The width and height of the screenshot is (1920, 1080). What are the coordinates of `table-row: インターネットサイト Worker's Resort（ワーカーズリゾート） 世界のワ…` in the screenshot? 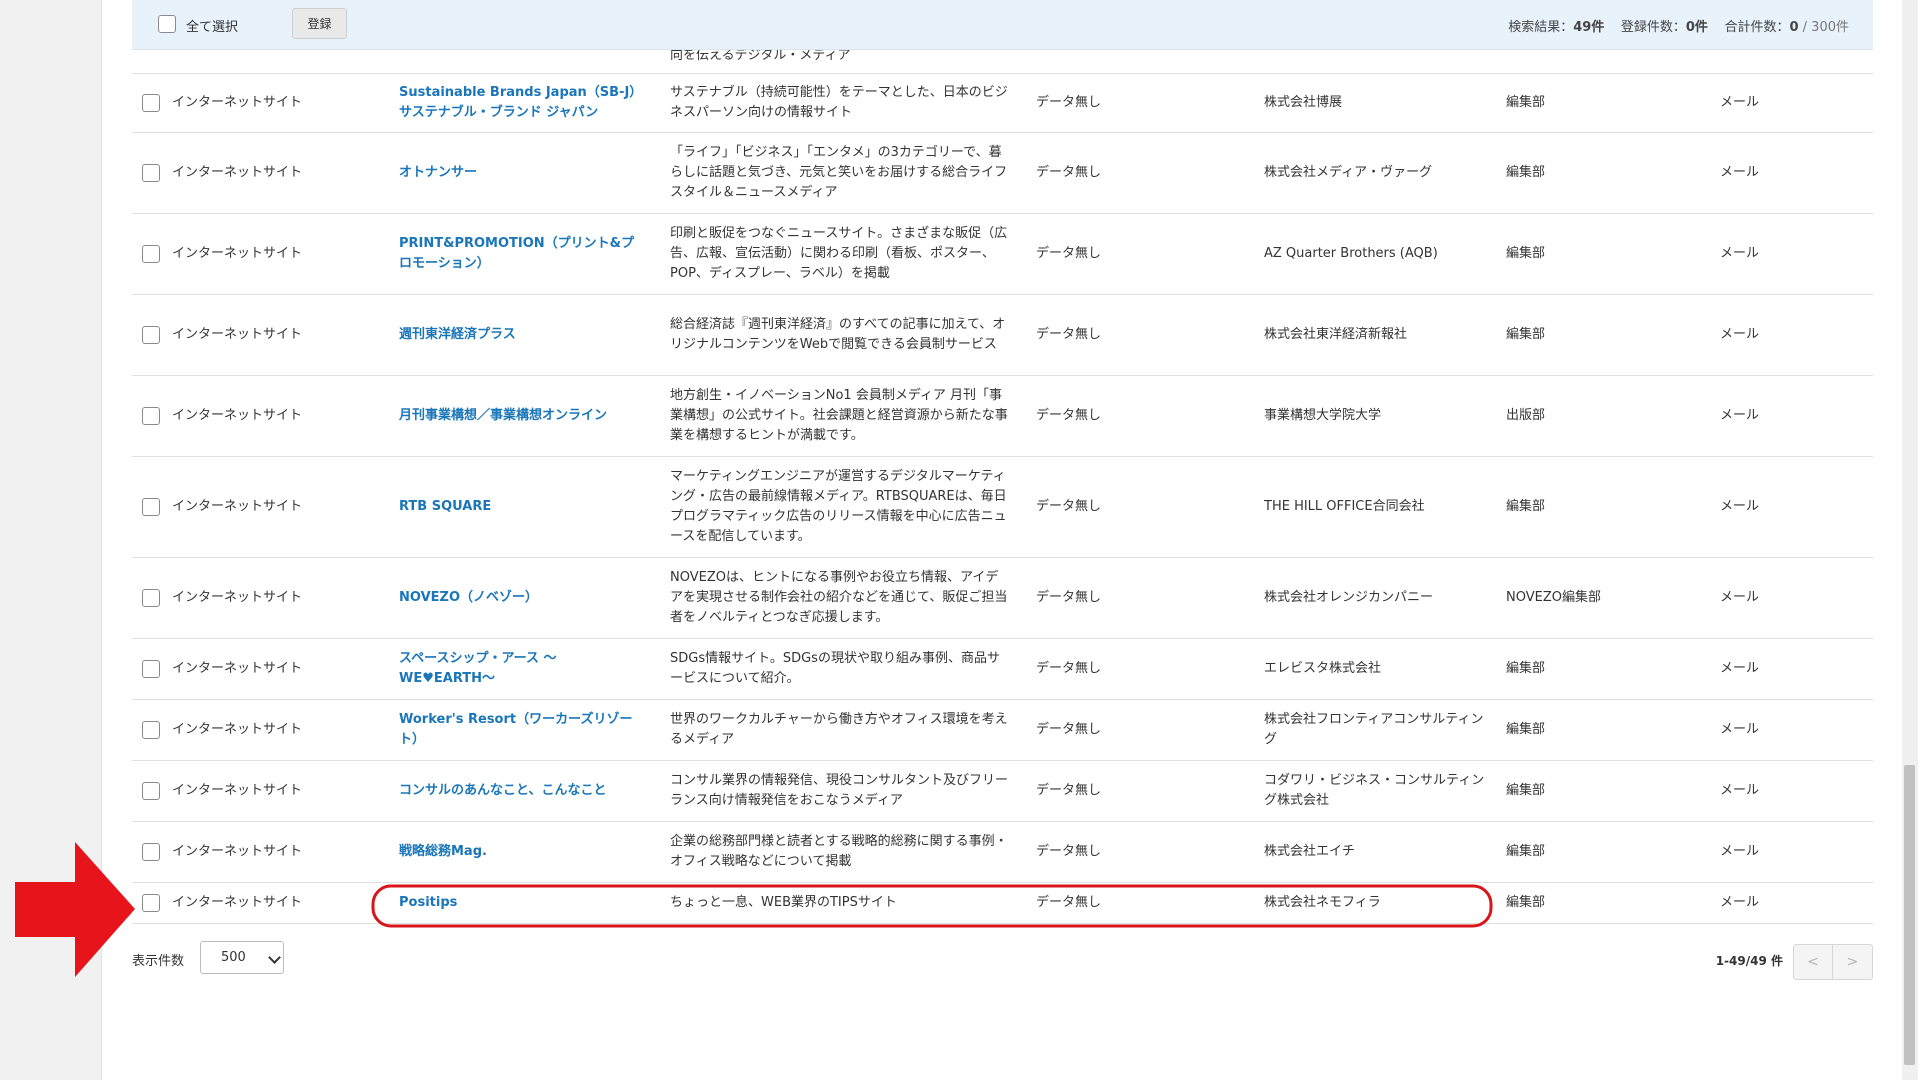 It's located at (1002, 730).